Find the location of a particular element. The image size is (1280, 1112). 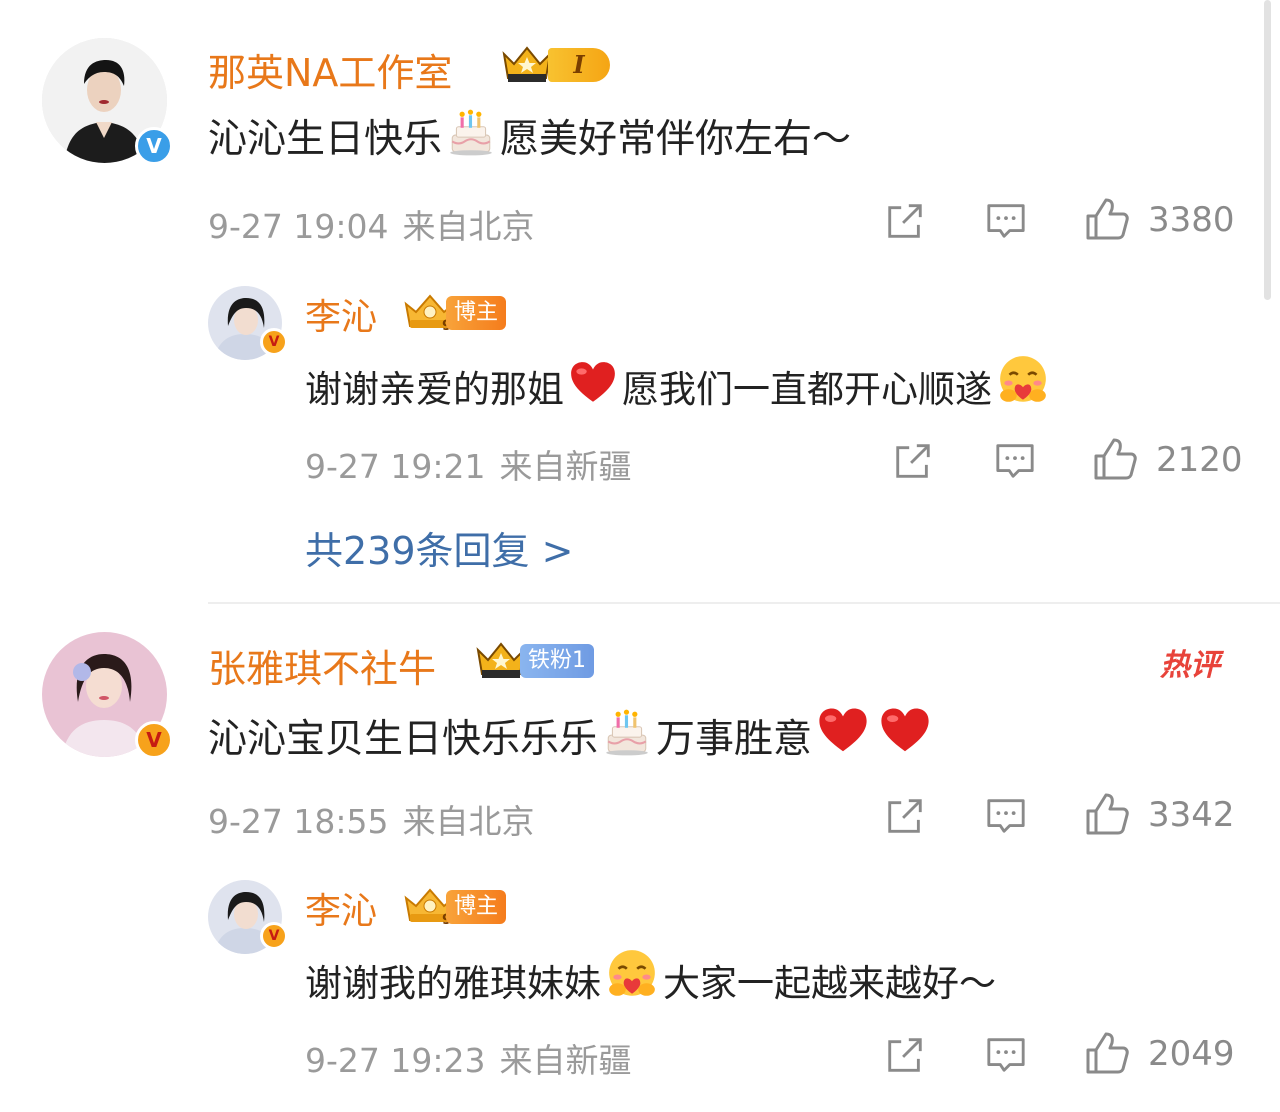

reply-text: 谢谢亲爱的那姐 愿我们一直都开心顺遂 is located at coordinates (679, 383).